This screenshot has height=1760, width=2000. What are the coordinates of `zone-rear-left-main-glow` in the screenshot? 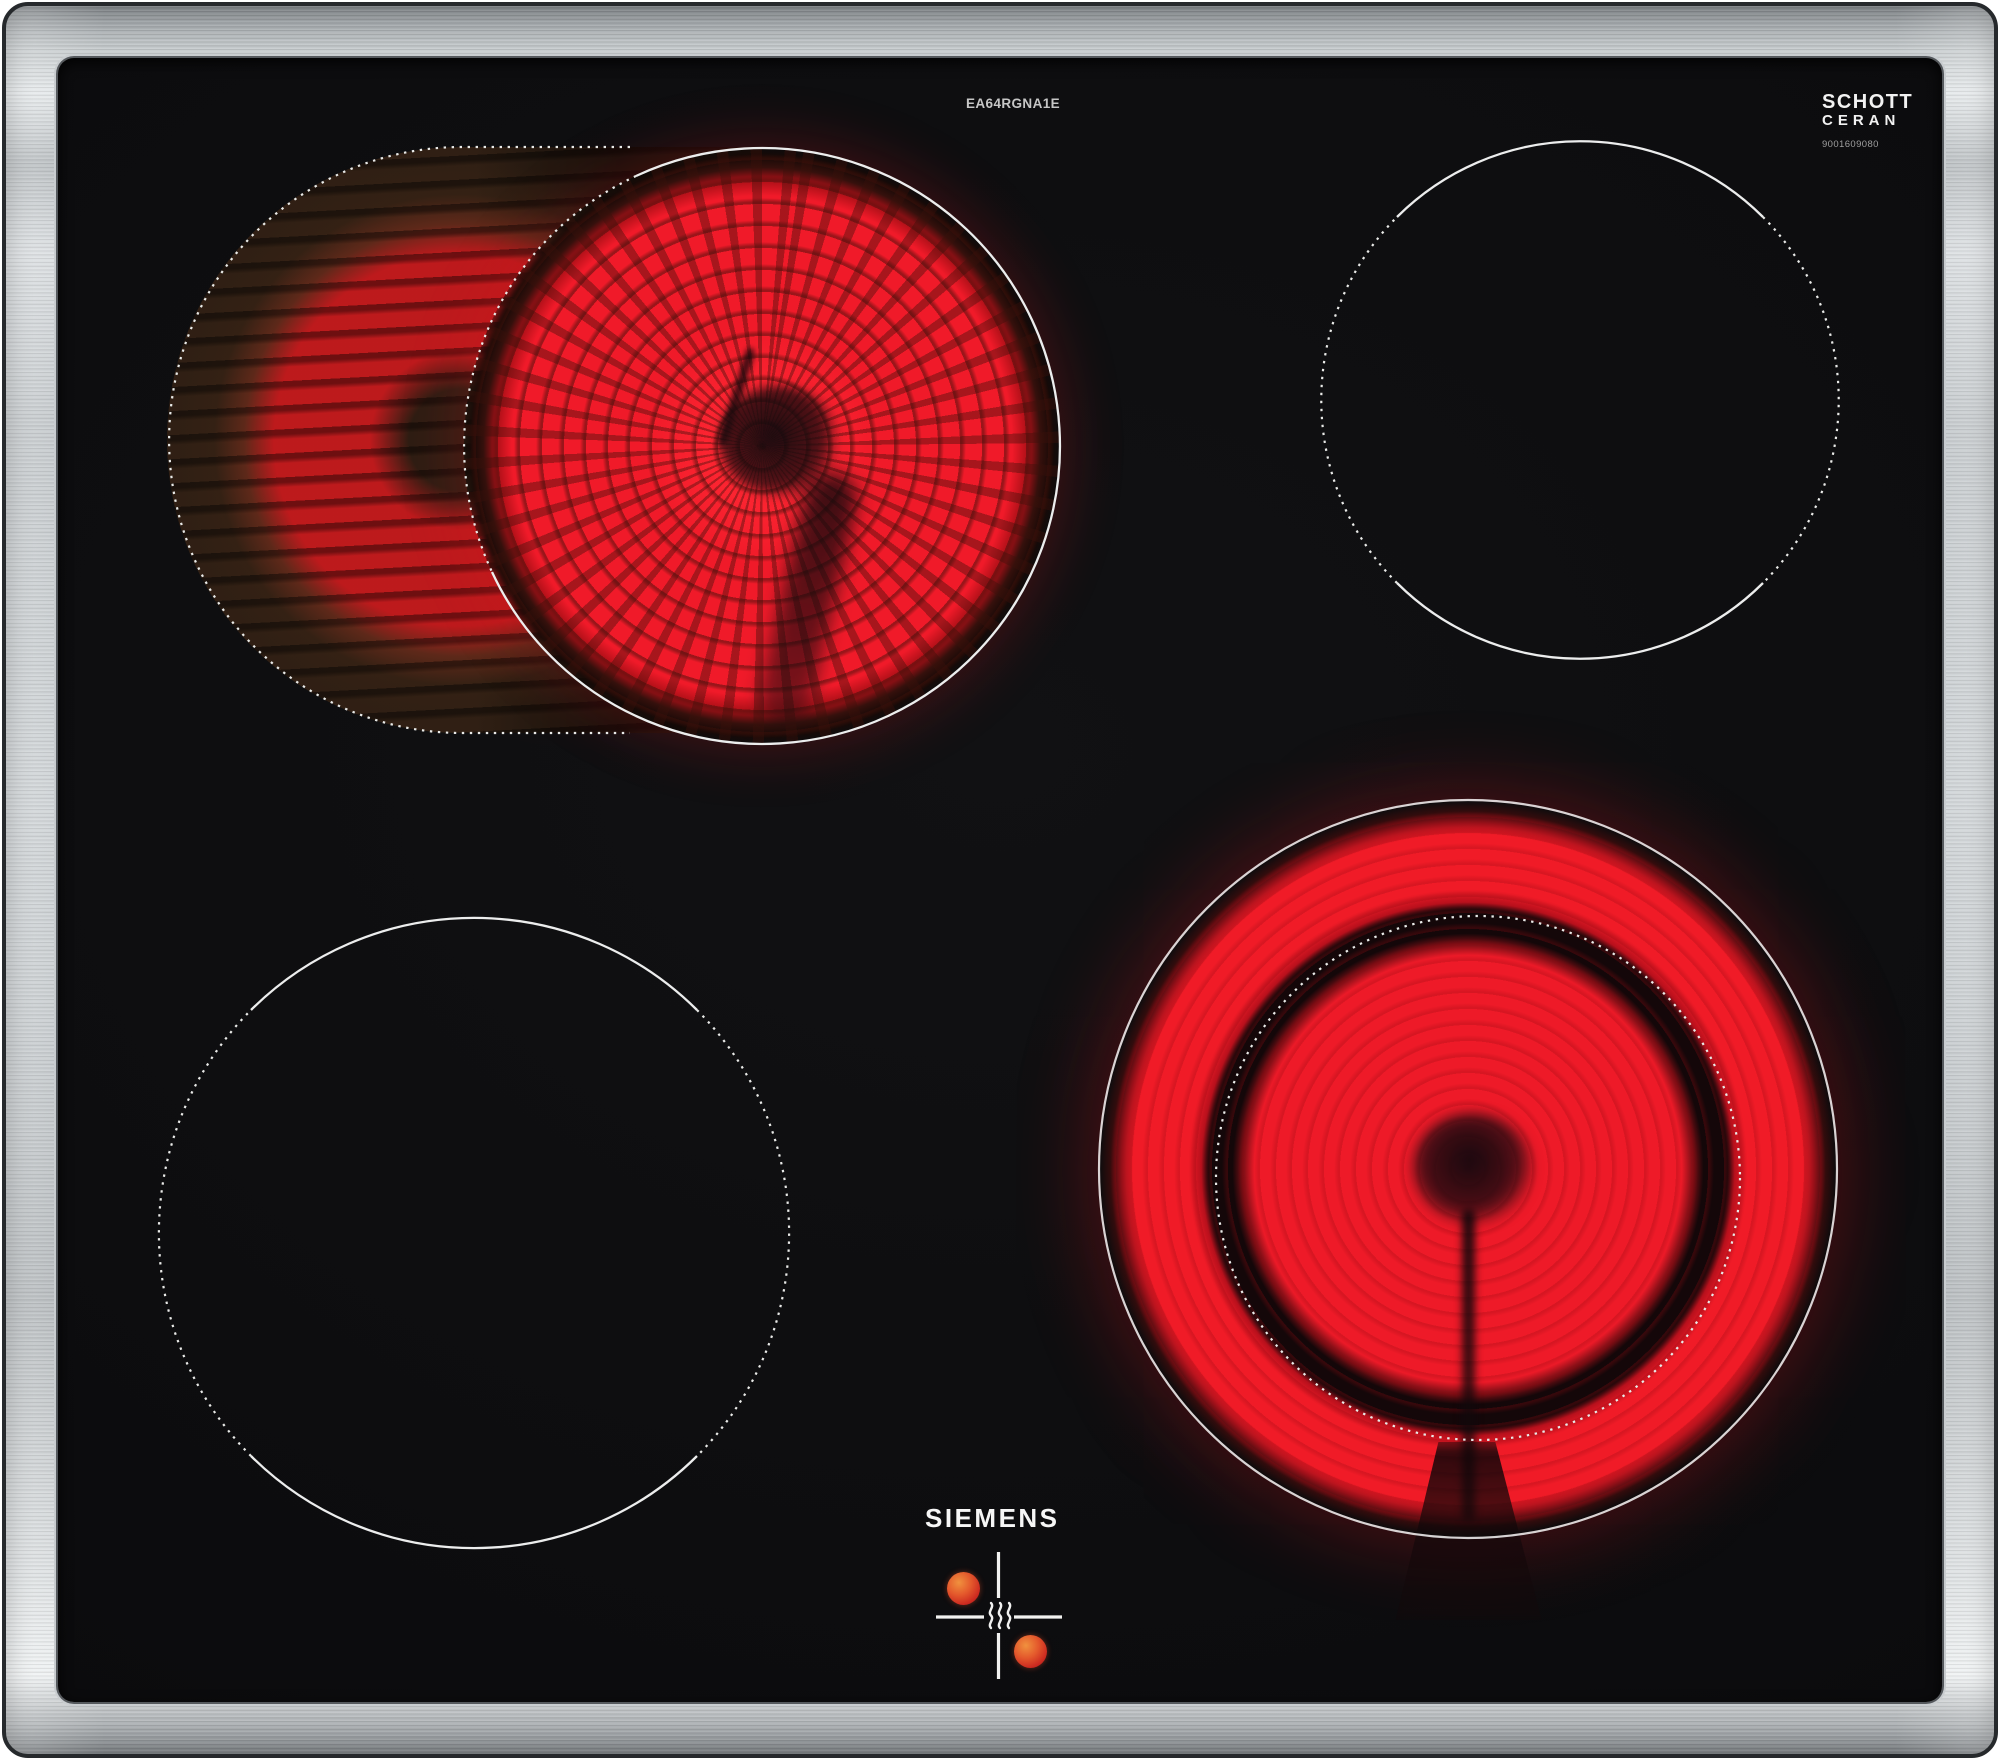 It's located at (762, 446).